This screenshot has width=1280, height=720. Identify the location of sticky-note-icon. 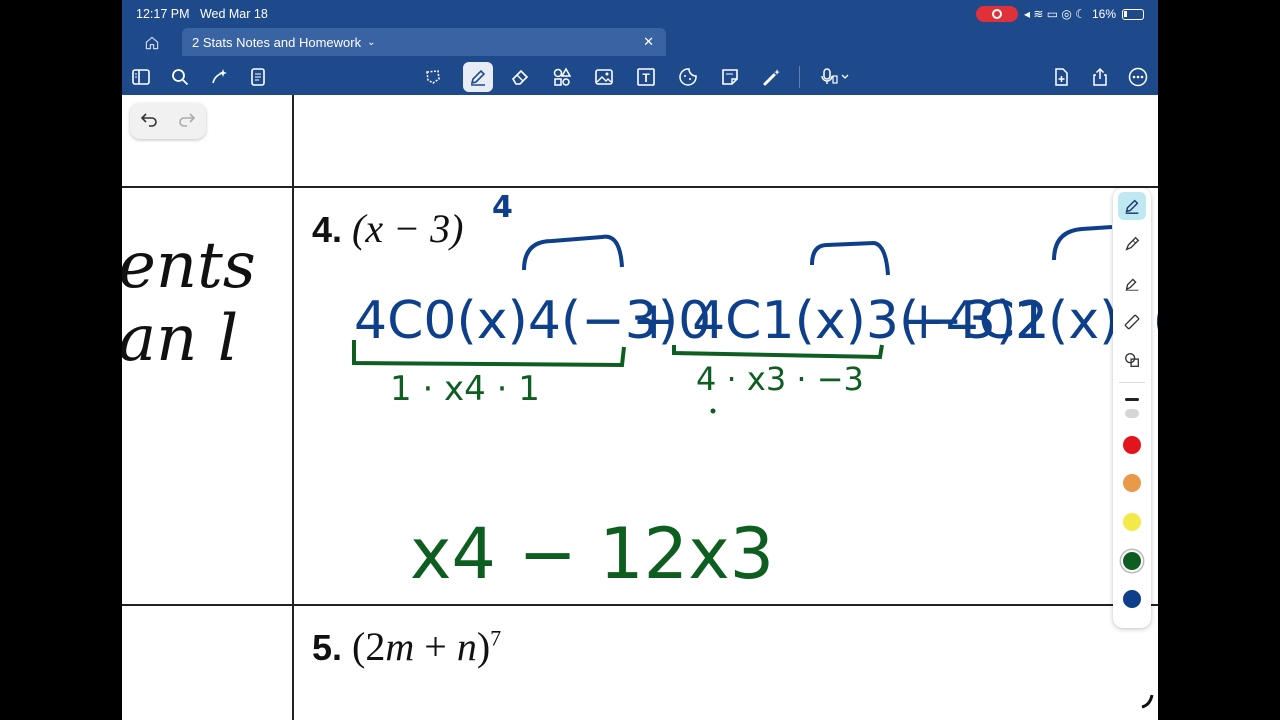
(730, 77).